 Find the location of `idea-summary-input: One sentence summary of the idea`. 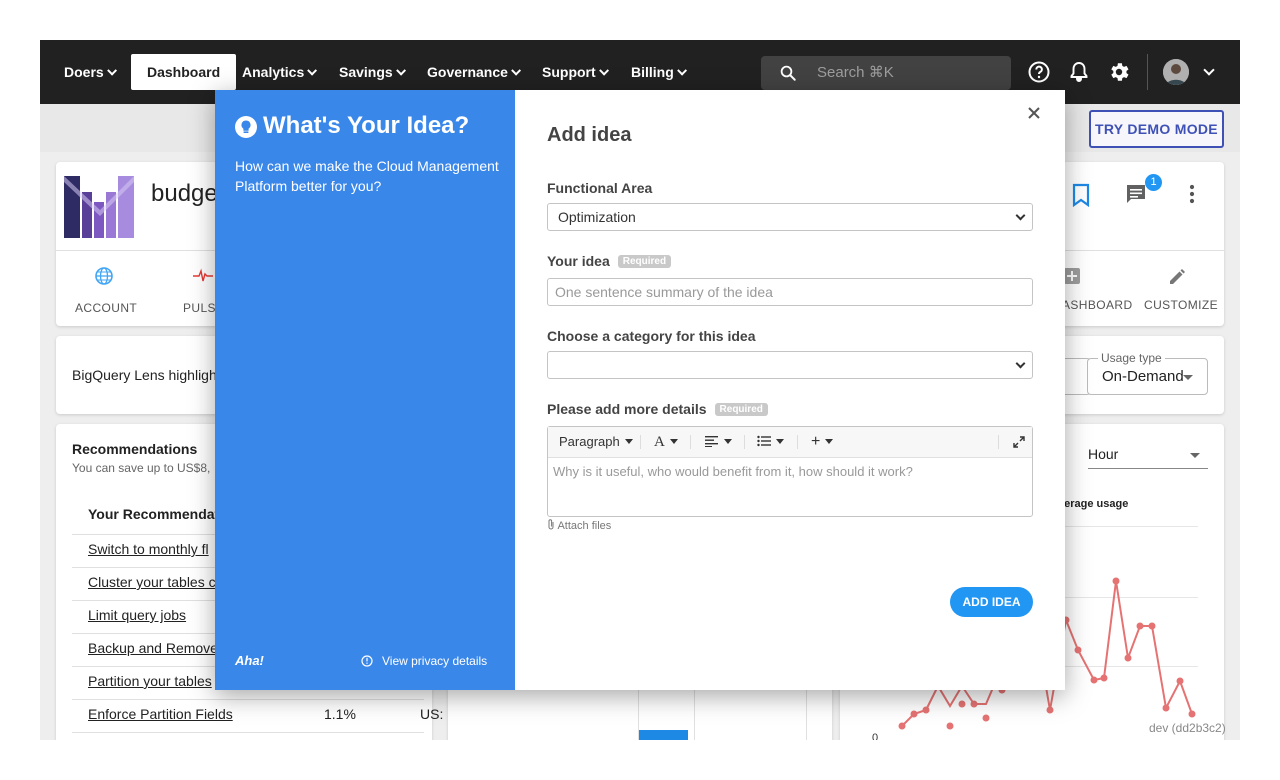

idea-summary-input: One sentence summary of the idea is located at coordinates (790, 292).